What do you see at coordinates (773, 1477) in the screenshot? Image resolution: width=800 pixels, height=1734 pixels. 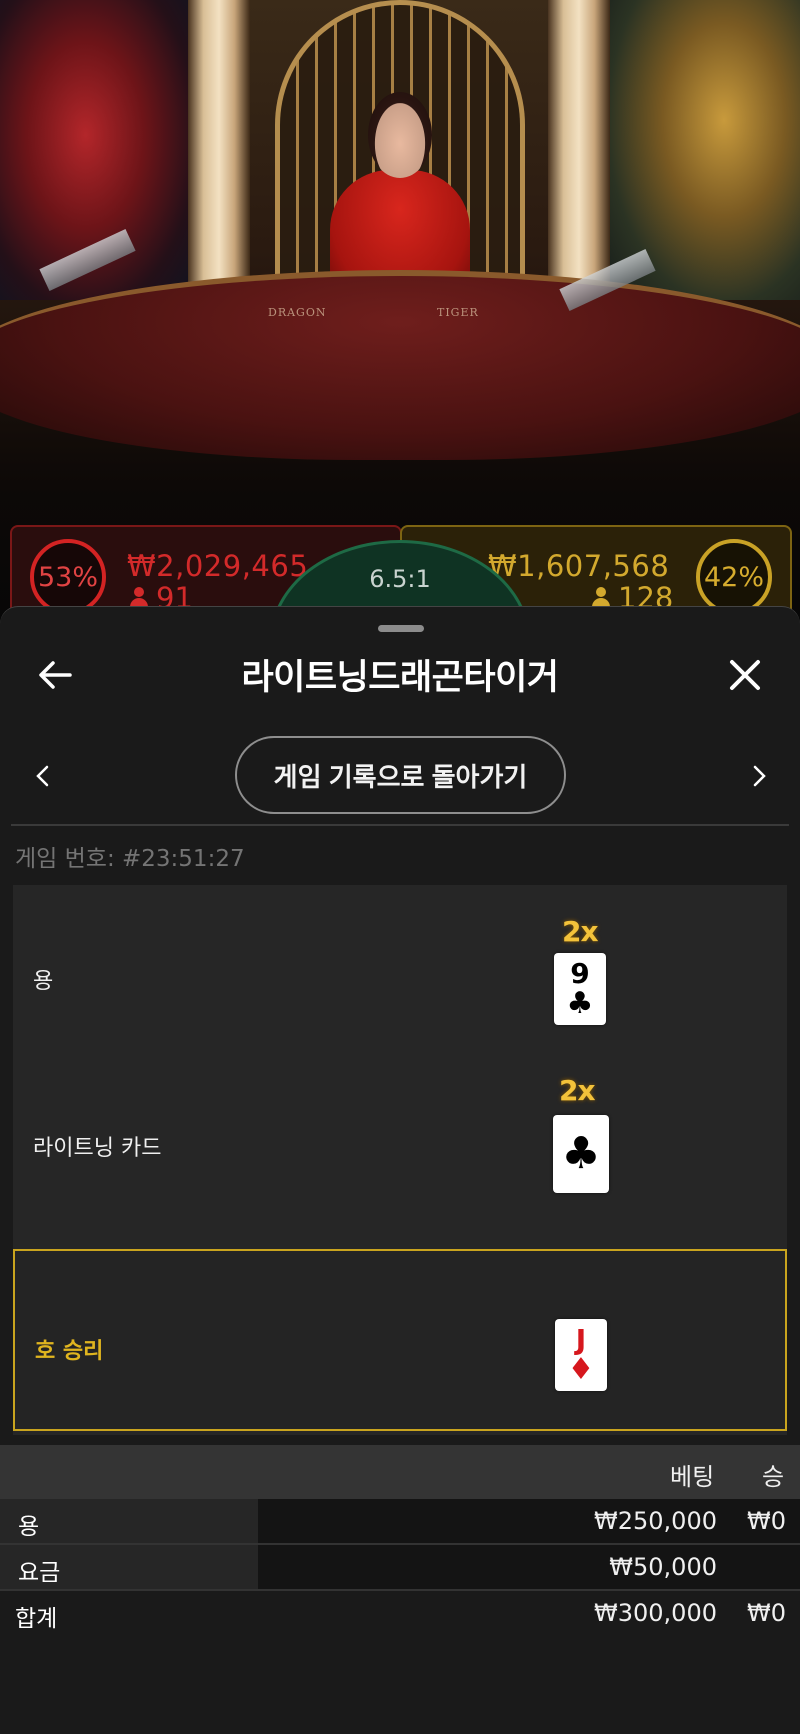 I see `header-win: 승` at bounding box center [773, 1477].